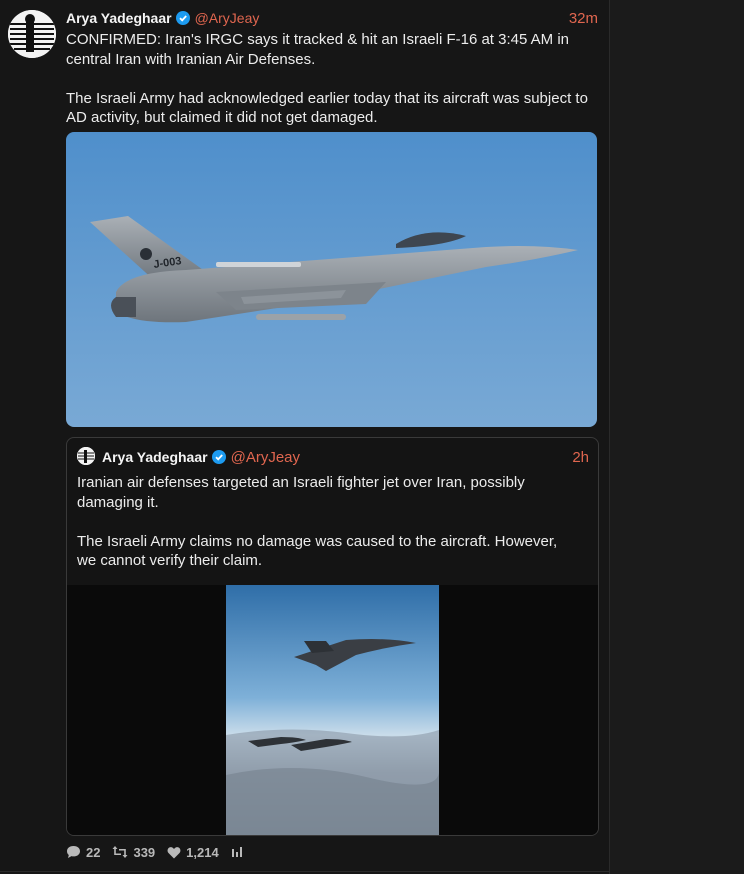 This screenshot has width=744, height=874. I want to click on tweet-actions: 22 339 1,214, so click(154, 852).